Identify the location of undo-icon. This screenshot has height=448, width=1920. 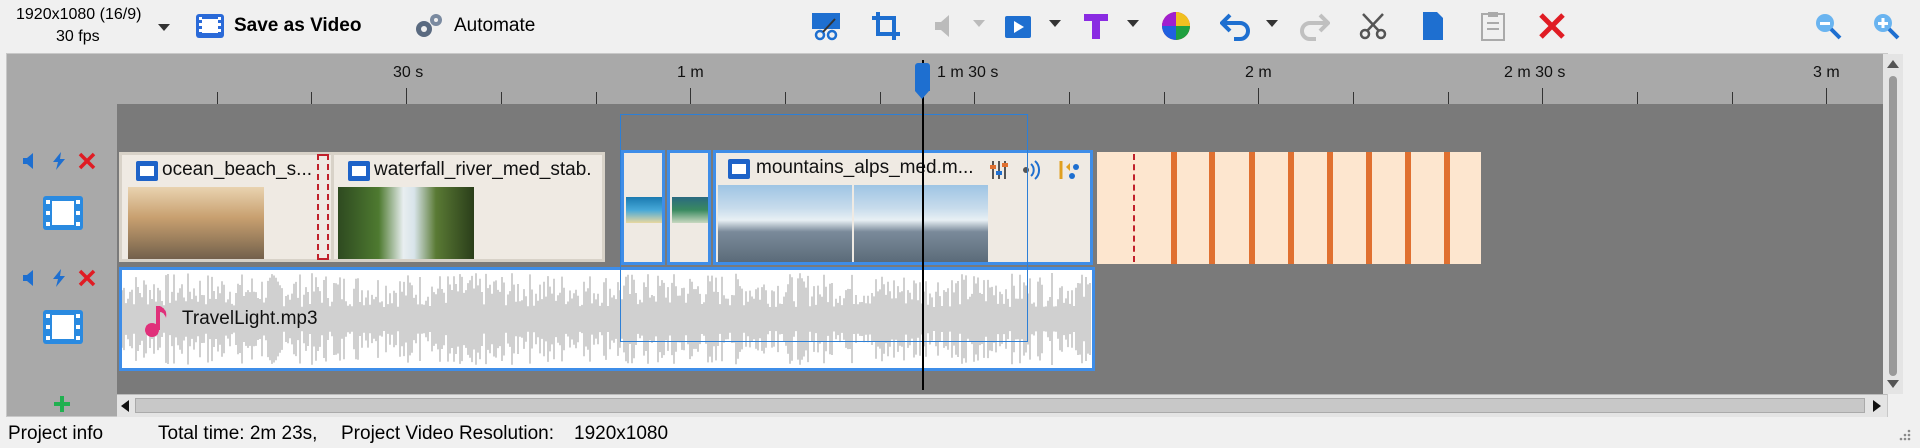
(1236, 26).